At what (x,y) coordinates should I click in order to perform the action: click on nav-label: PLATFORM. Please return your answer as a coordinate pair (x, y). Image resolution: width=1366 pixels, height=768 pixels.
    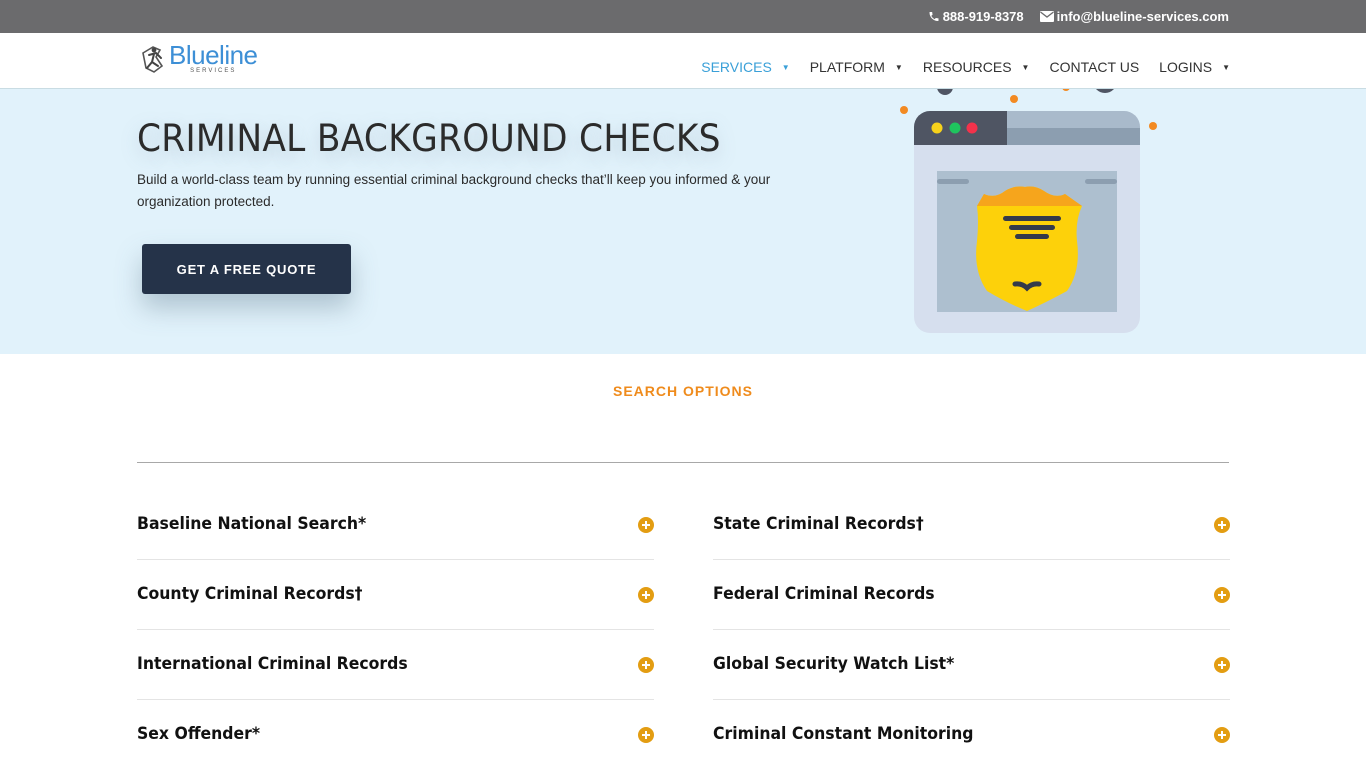
    Looking at the image, I should click on (847, 67).